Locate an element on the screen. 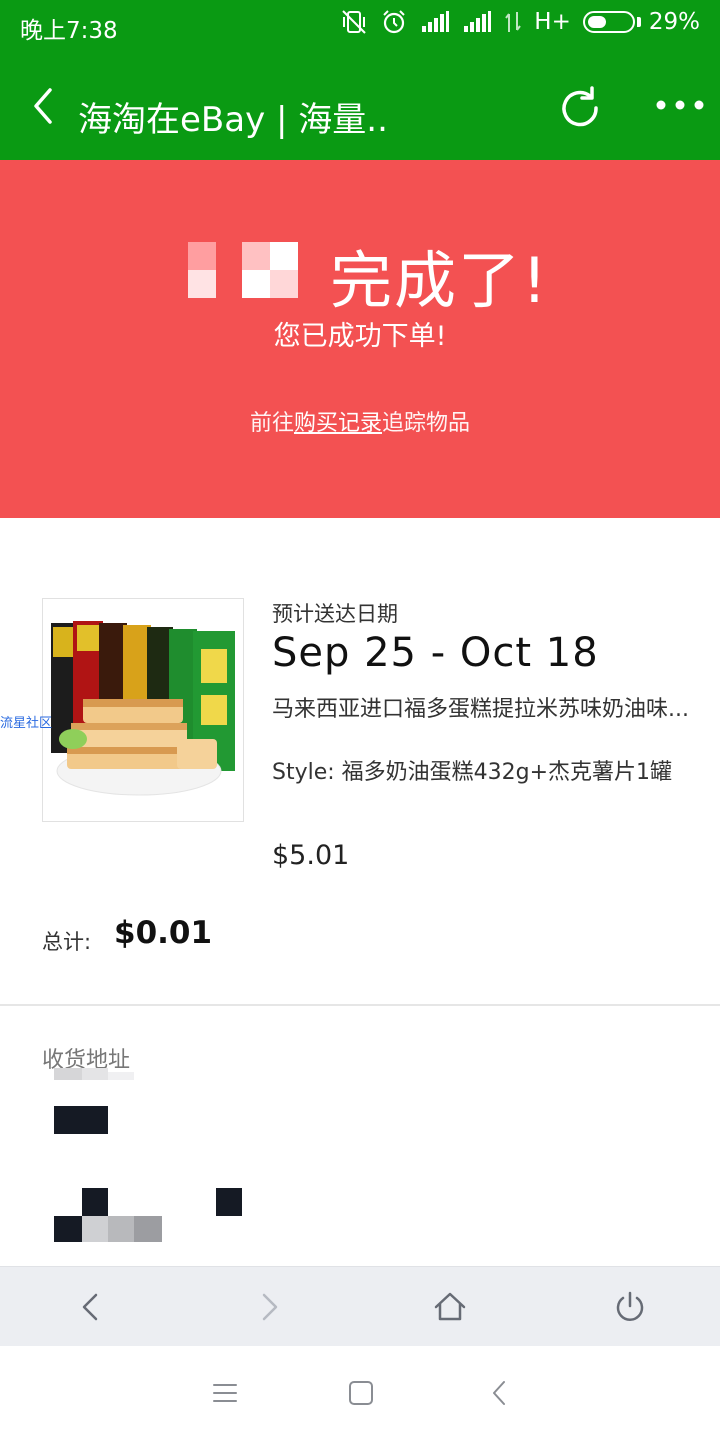  delivery-label: 预计送达日期 is located at coordinates (335, 614).